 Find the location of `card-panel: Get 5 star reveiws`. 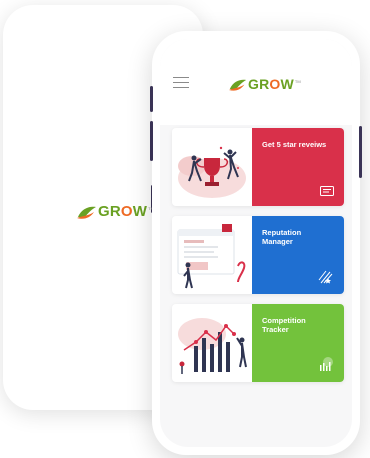

card-panel: Get 5 star reveiws is located at coordinates (298, 167).